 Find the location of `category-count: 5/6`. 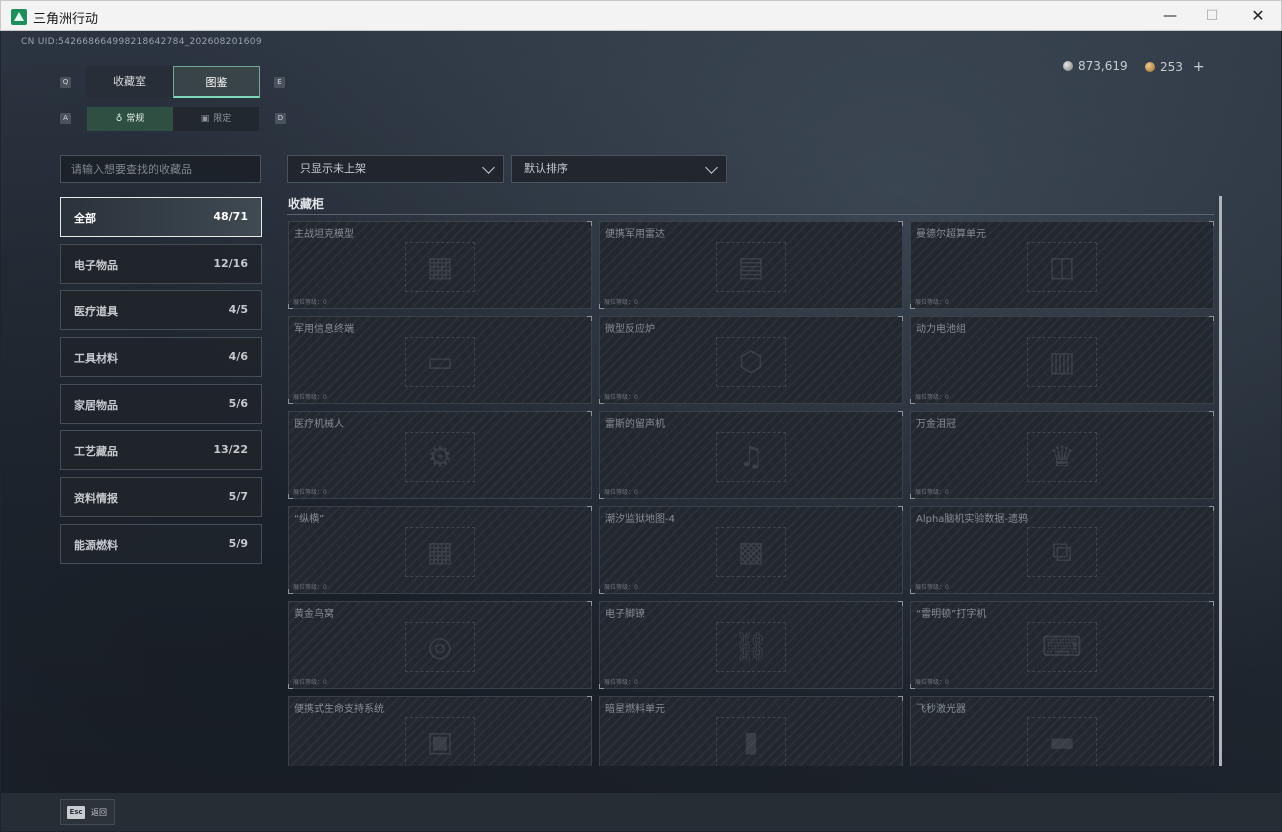

category-count: 5/6 is located at coordinates (238, 403).